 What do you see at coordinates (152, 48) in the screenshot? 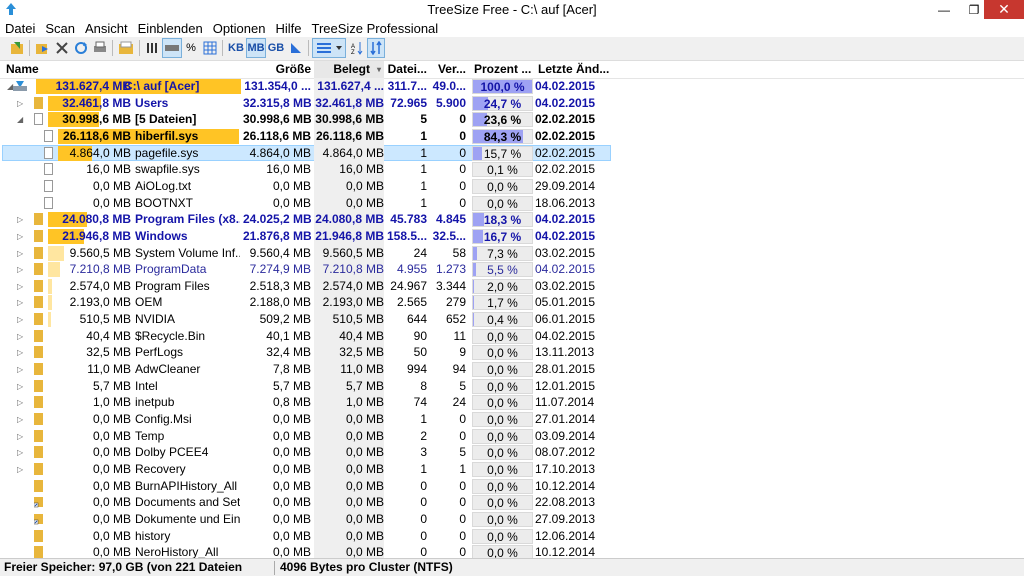
I see `bar-chart-icon` at bounding box center [152, 48].